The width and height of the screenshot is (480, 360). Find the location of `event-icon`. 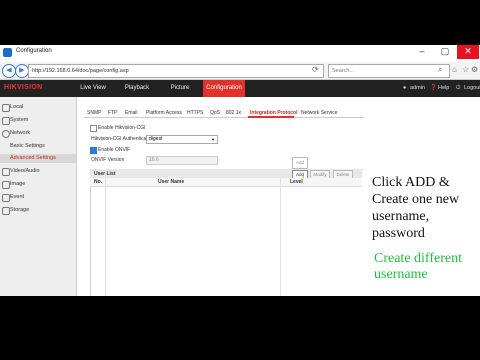

event-icon is located at coordinates (6, 198).